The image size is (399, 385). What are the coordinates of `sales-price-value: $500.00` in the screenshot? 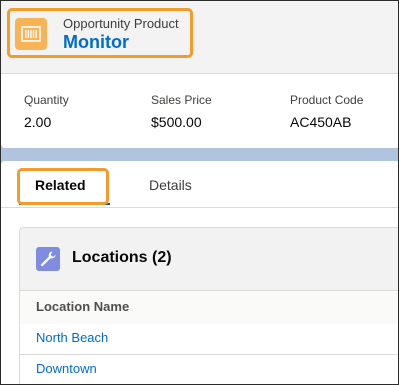 It's located at (176, 122).